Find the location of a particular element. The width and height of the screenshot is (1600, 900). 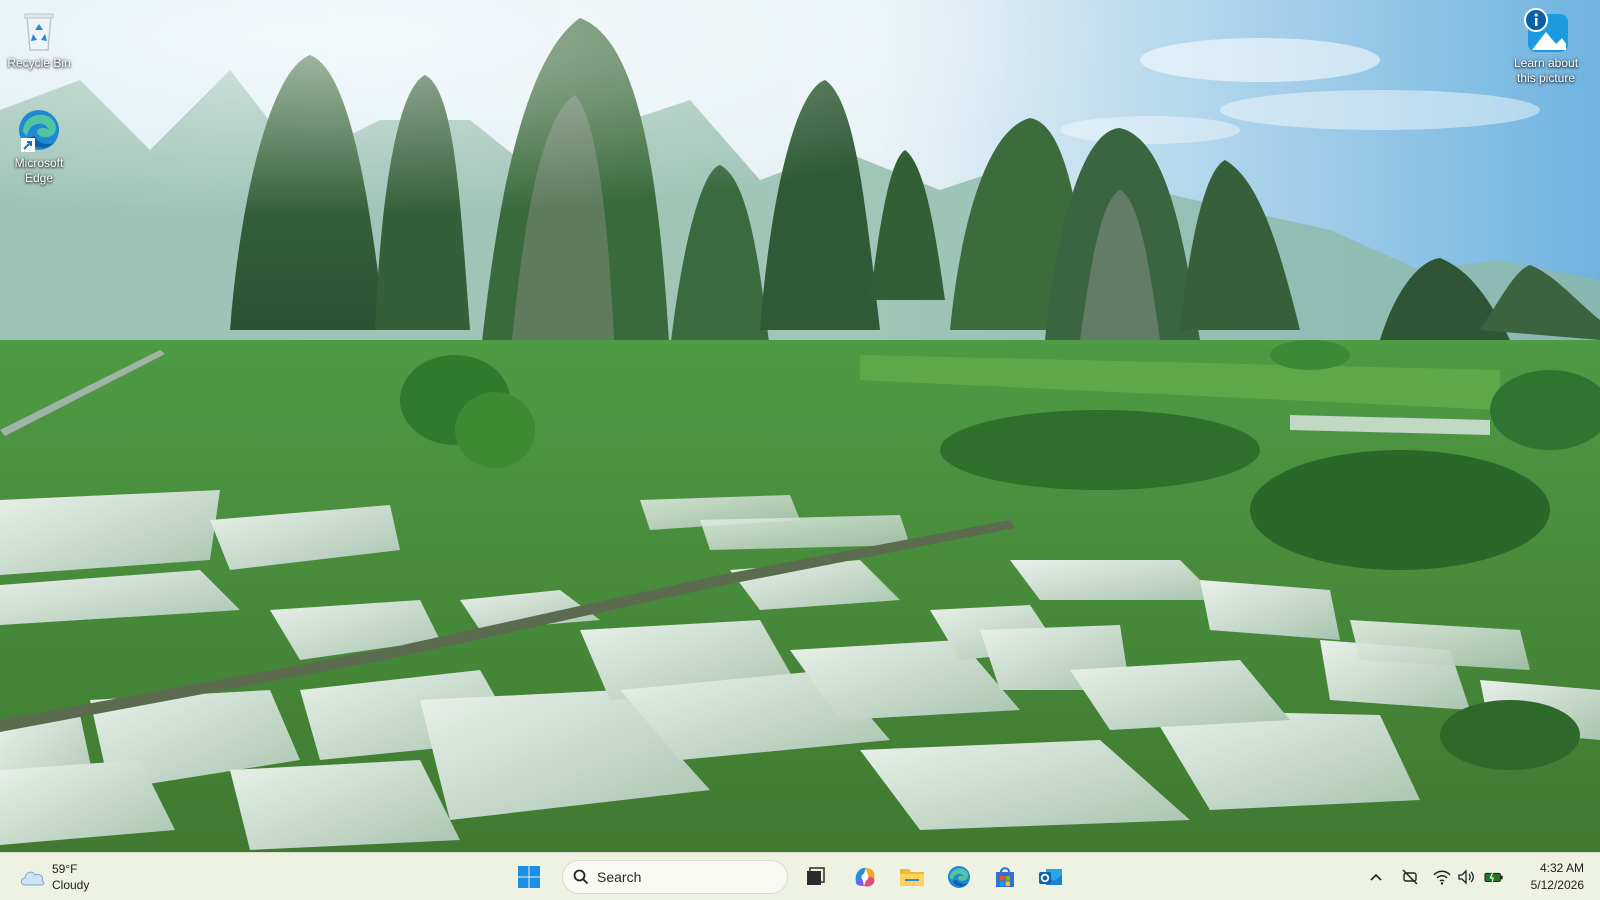

start-button is located at coordinates (529, 877).